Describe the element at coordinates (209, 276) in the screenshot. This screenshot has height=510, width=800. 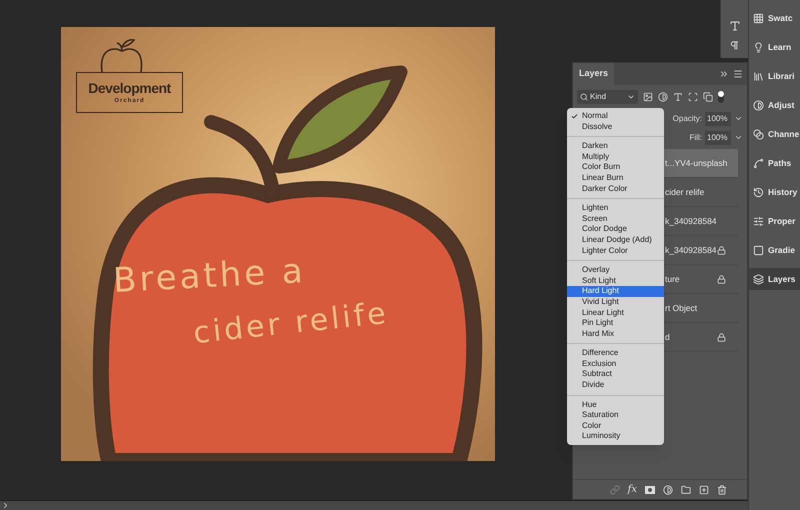
I see `headline-text: Breathe a` at that location.